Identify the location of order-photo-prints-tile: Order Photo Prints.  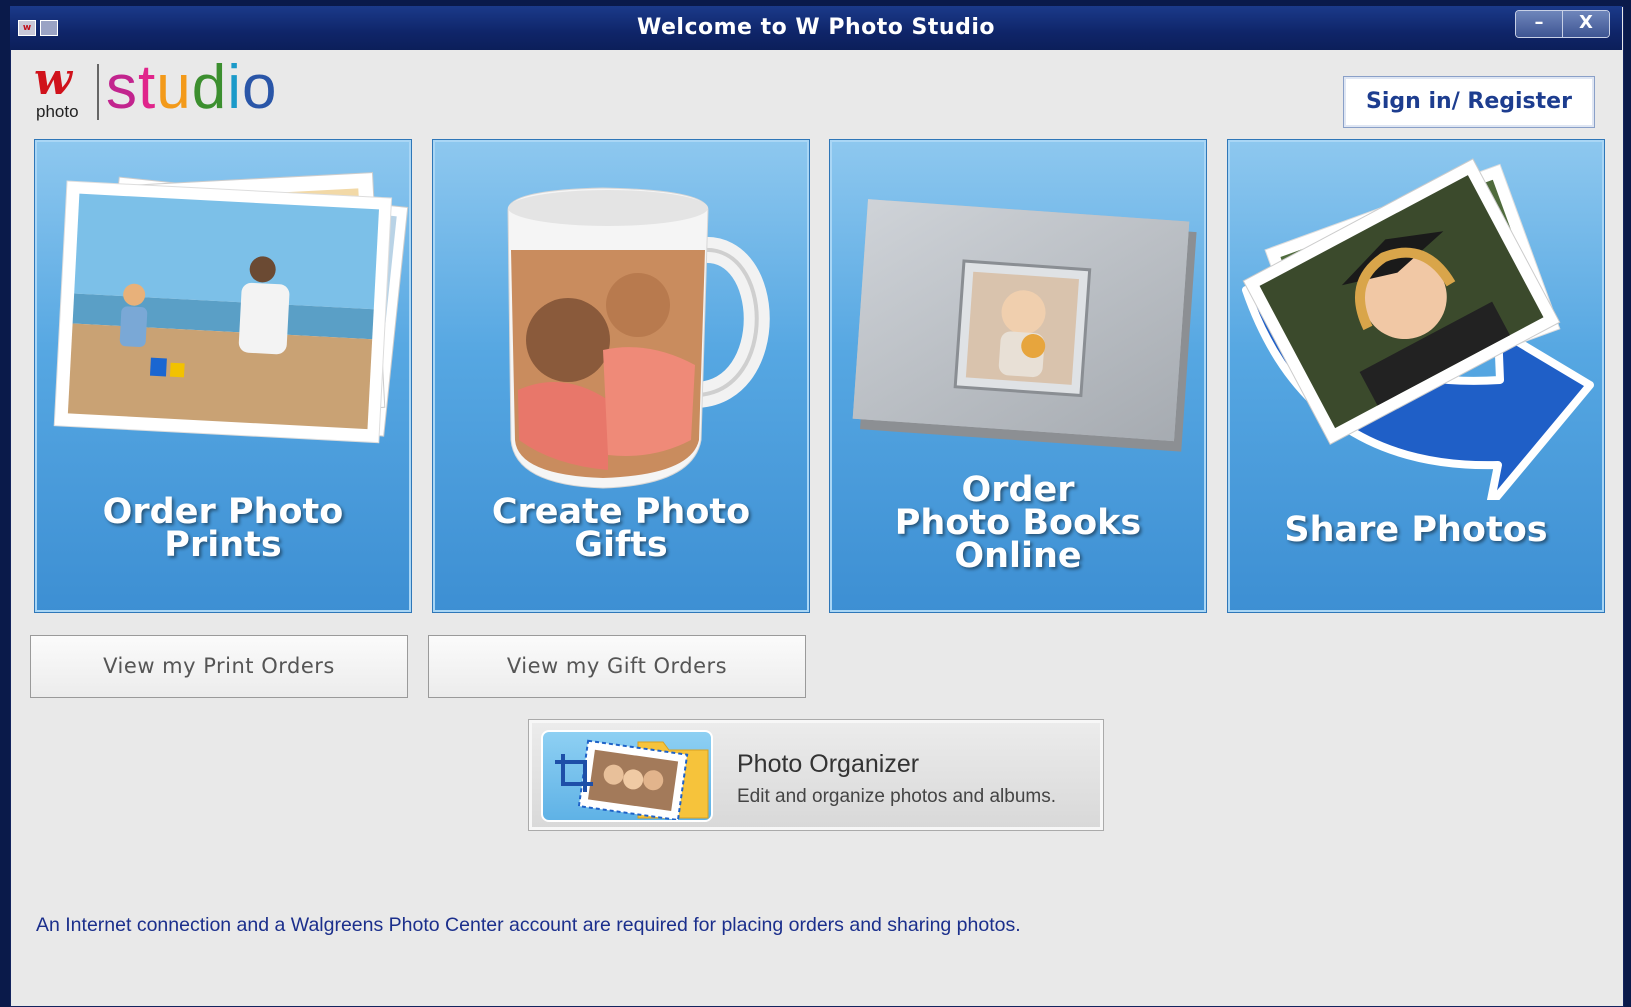
(223, 376).